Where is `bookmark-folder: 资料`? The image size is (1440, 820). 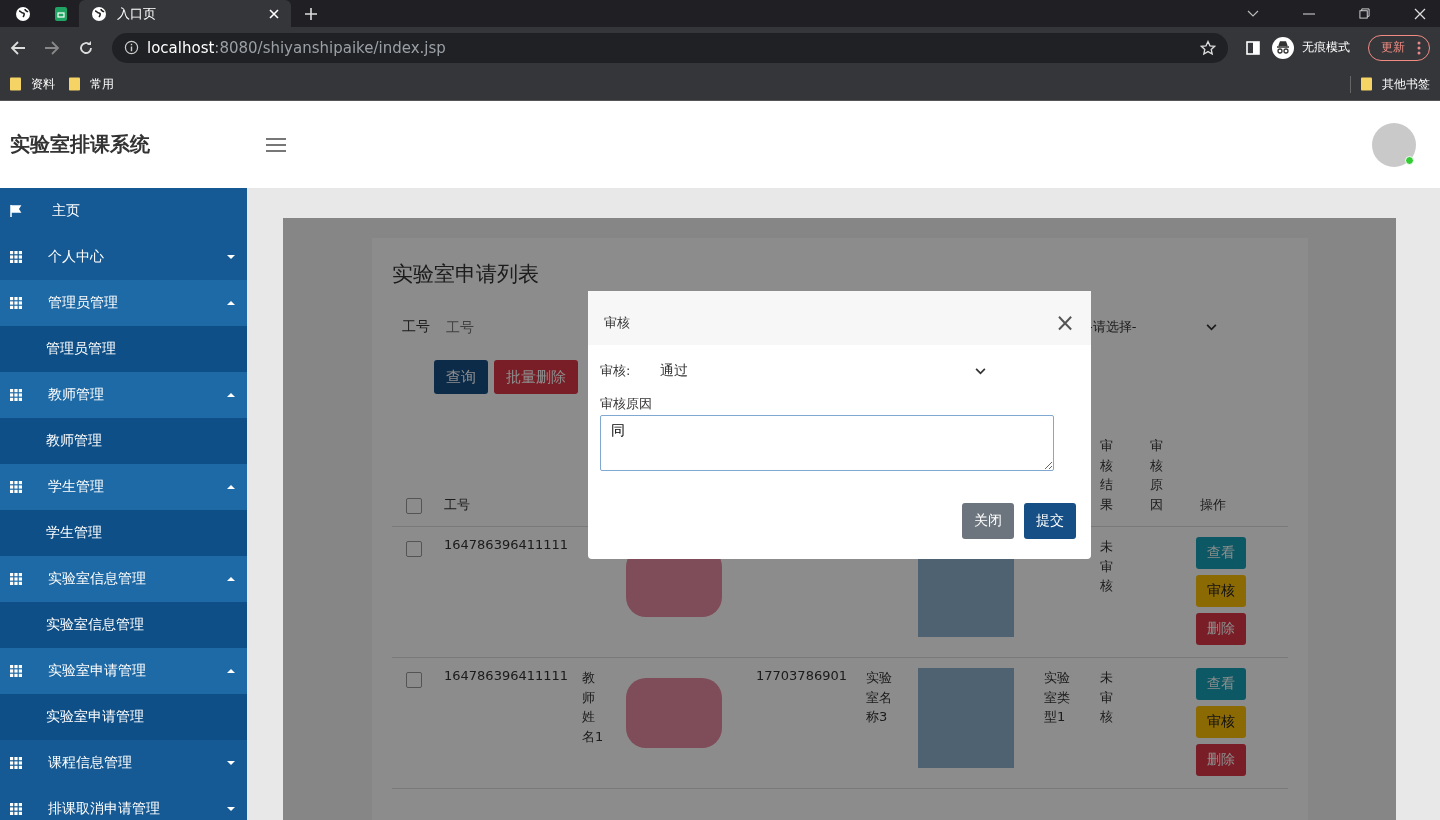
bookmark-folder: 资料 is located at coordinates (32, 84).